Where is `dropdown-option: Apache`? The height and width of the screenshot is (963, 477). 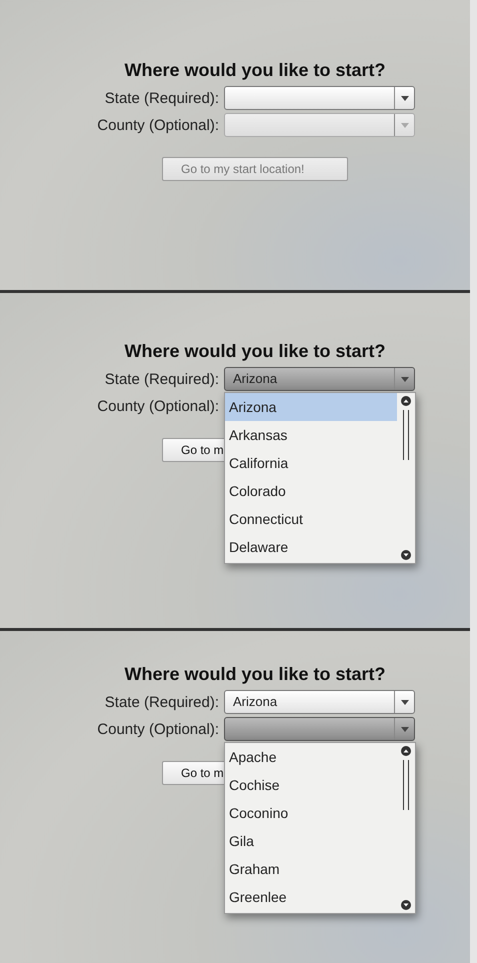 dropdown-option: Apache is located at coordinates (311, 757).